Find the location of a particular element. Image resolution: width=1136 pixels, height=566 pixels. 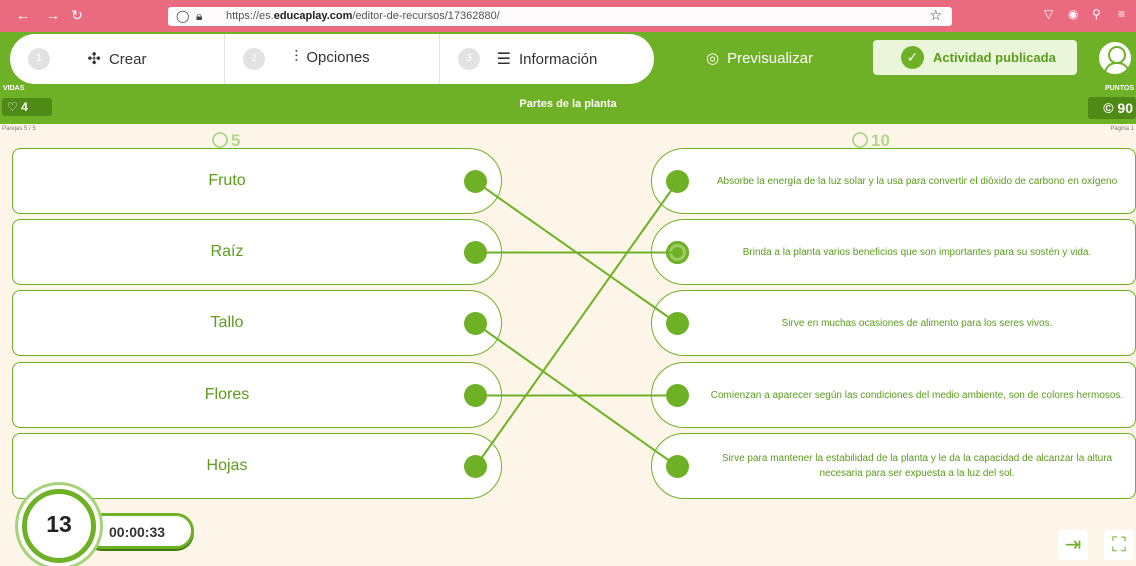

timer-pill: 00:00:33 is located at coordinates (139, 531).